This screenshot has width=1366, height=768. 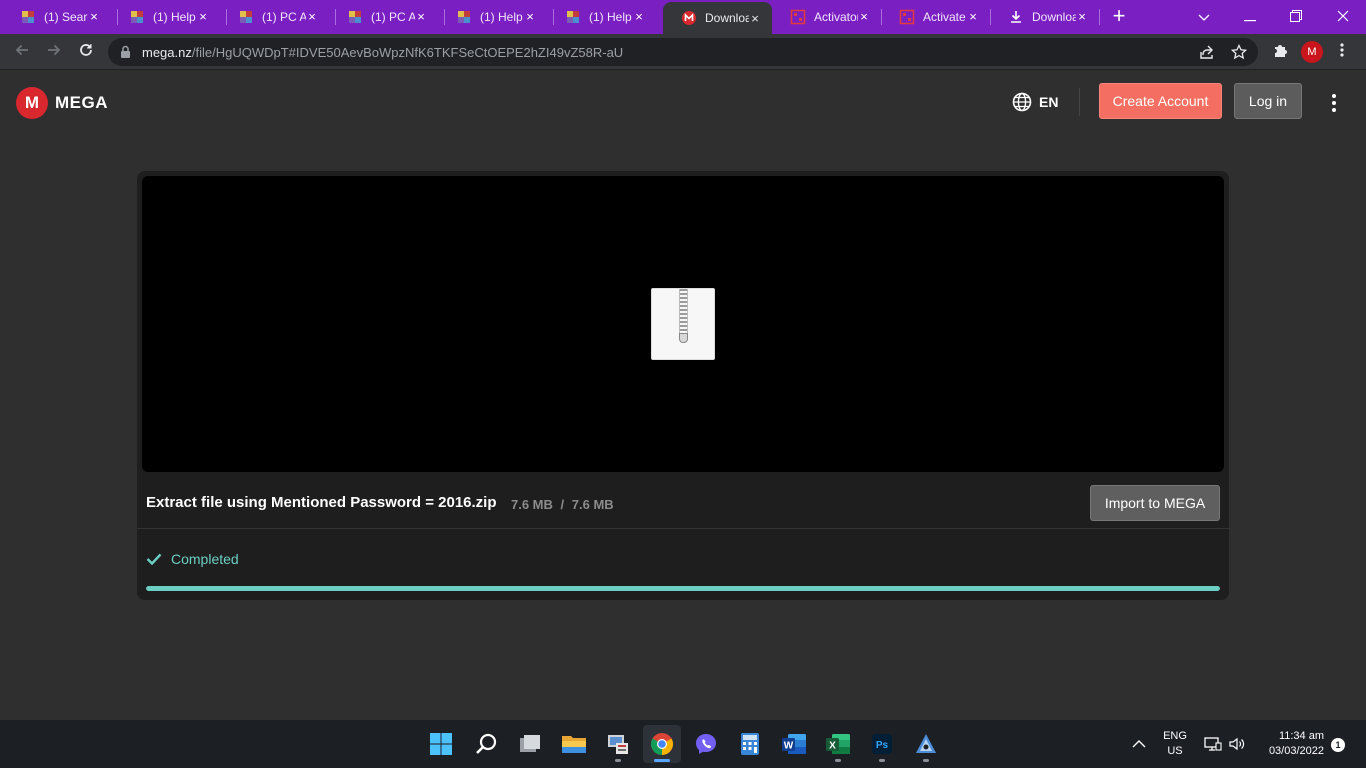 What do you see at coordinates (205, 559) in the screenshot?
I see `status-label: Completed` at bounding box center [205, 559].